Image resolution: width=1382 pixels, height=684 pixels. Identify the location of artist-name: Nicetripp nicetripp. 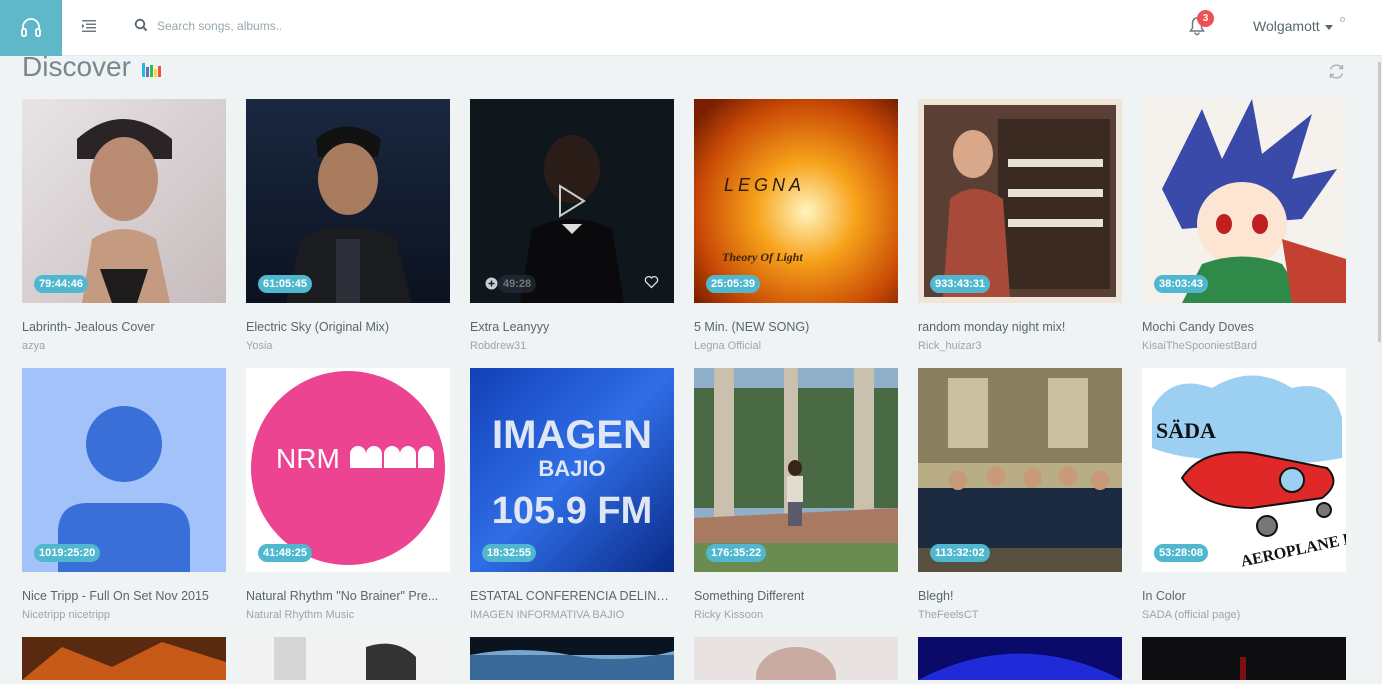
(124, 615).